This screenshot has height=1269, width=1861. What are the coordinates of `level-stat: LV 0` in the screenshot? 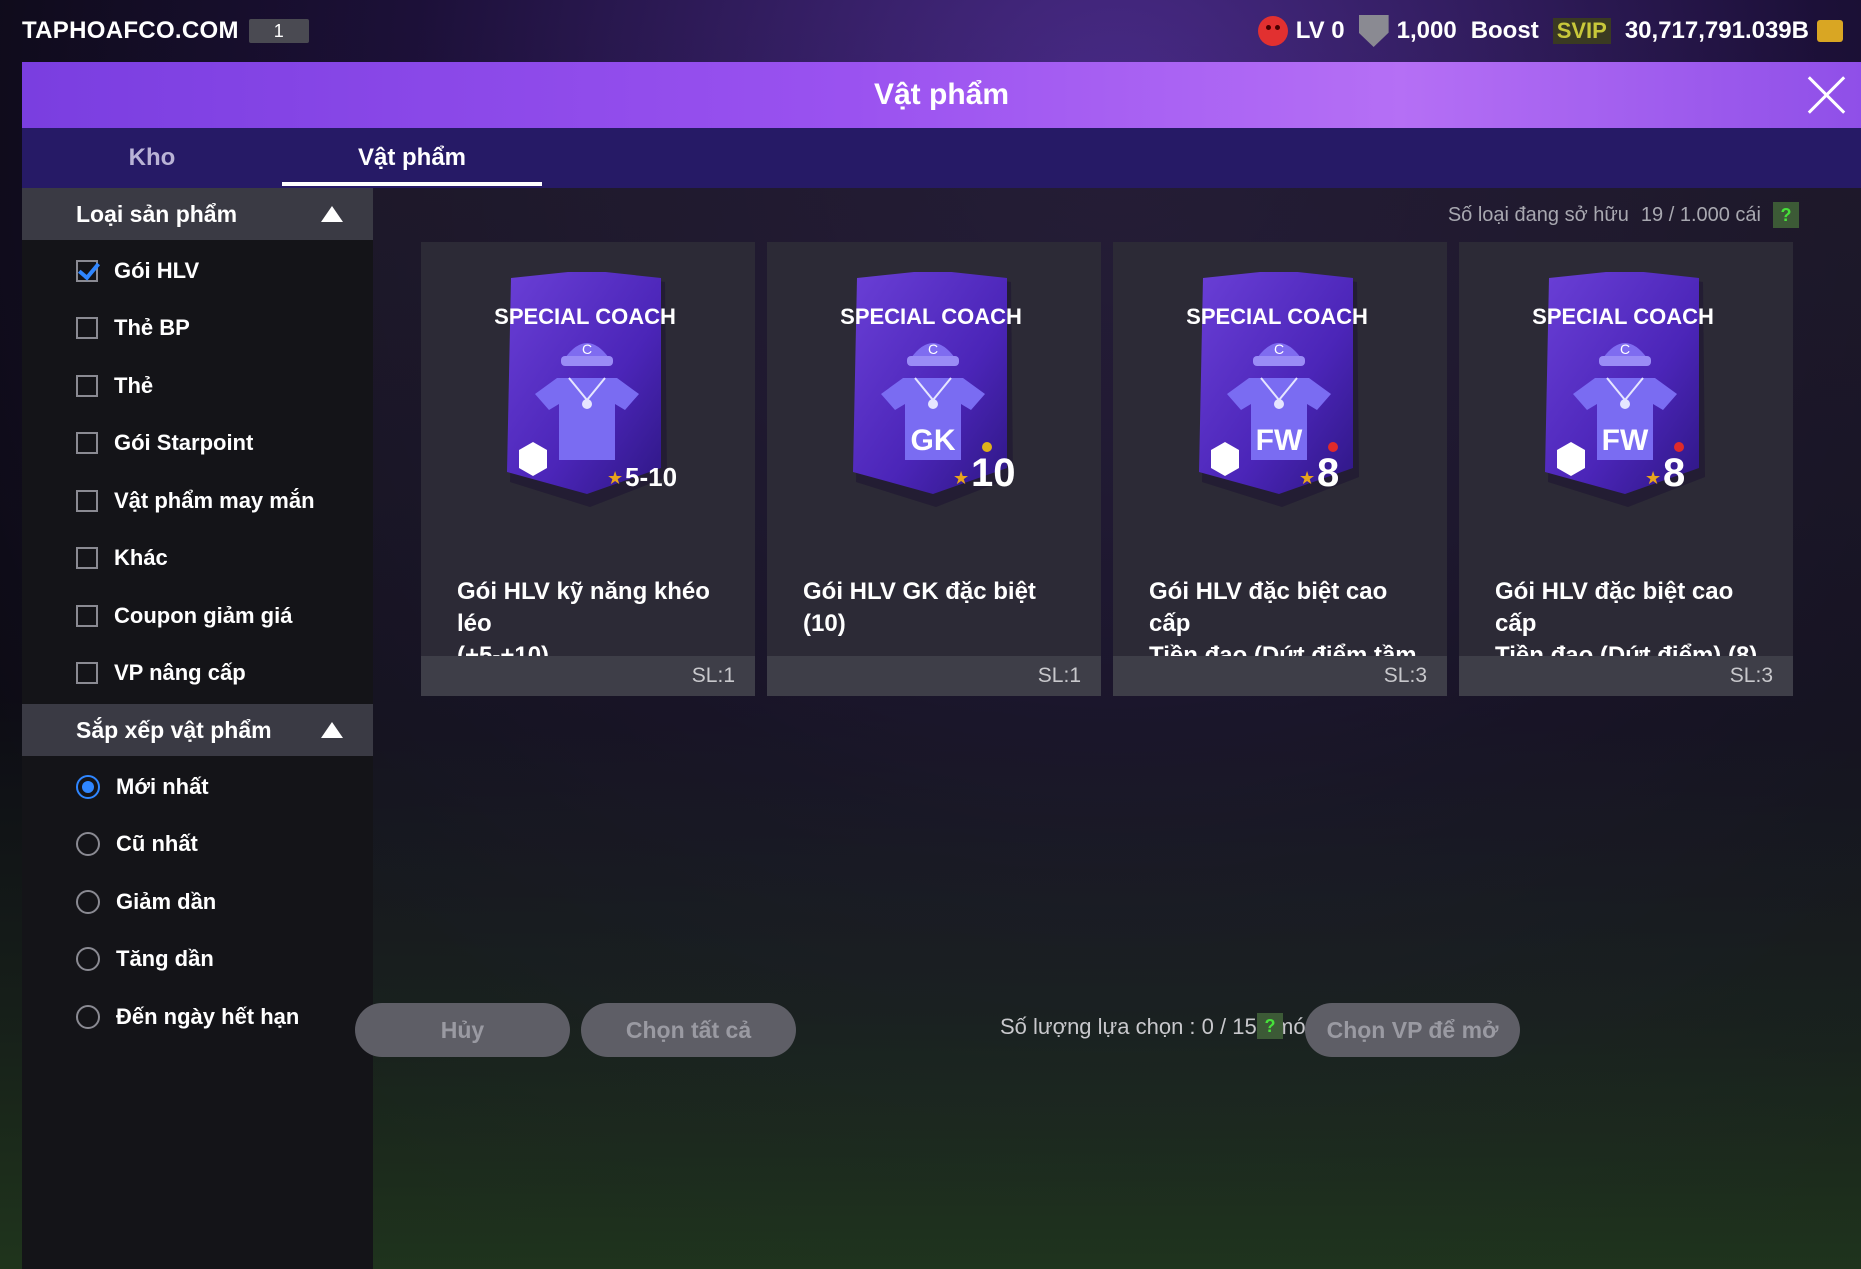 It's located at (1301, 31).